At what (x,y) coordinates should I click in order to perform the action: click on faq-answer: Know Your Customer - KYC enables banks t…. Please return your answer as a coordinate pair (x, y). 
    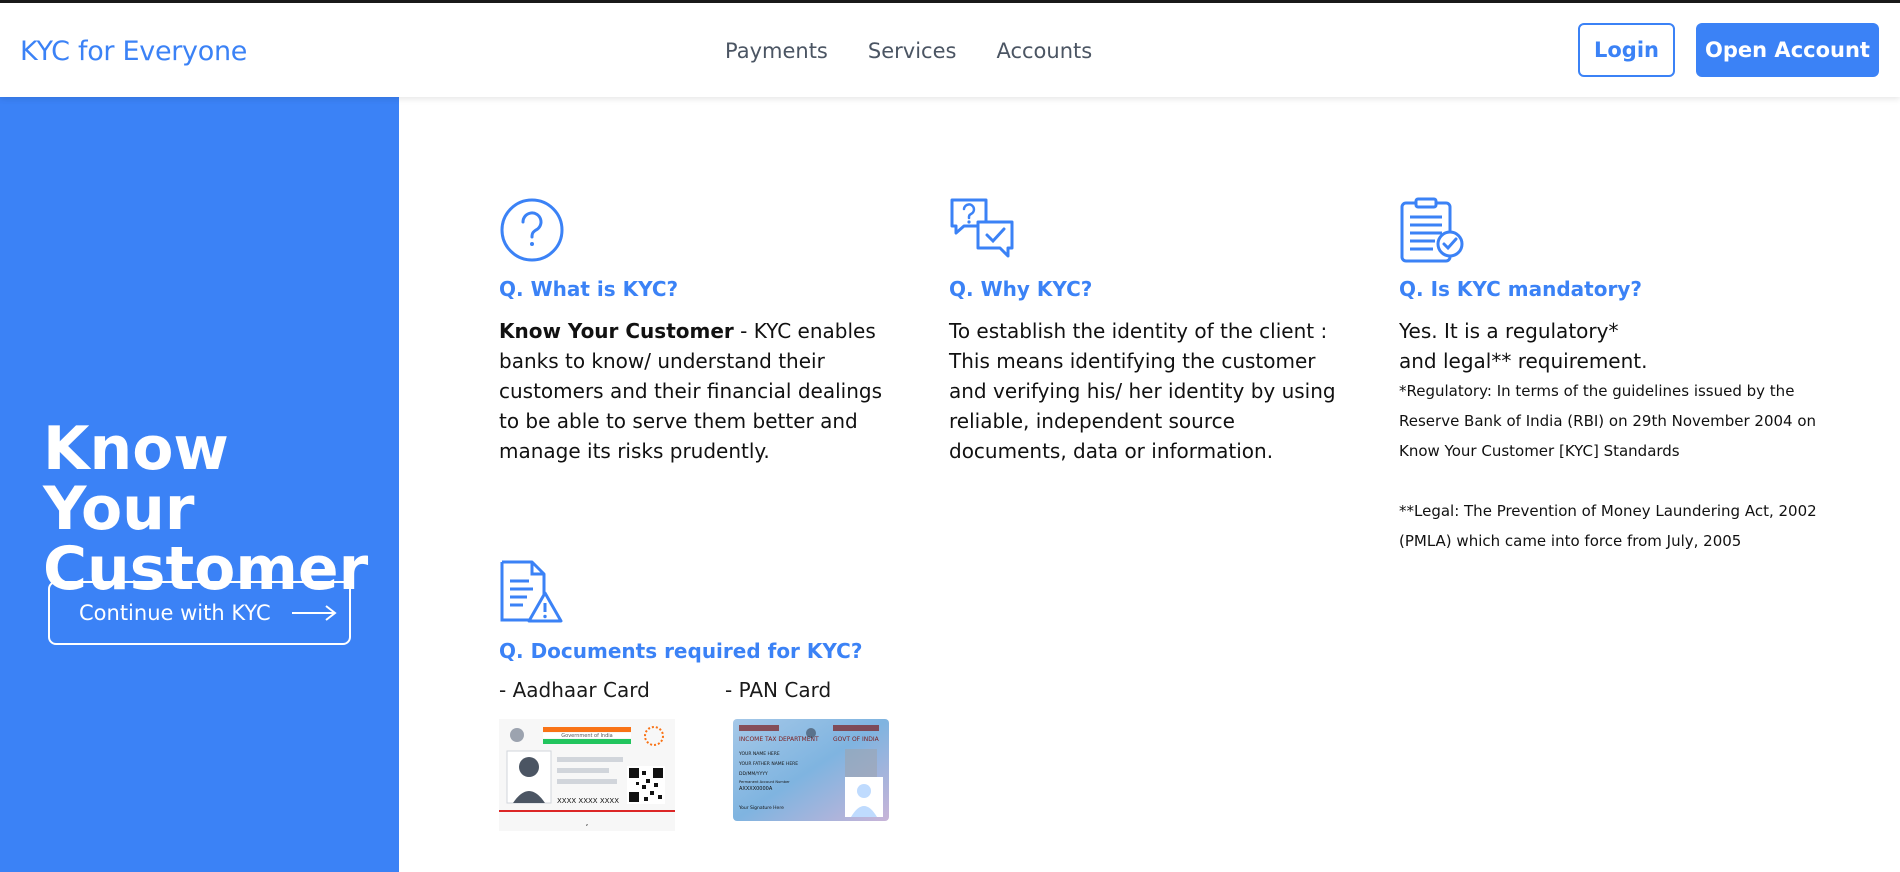
    Looking at the image, I should click on (699, 391).